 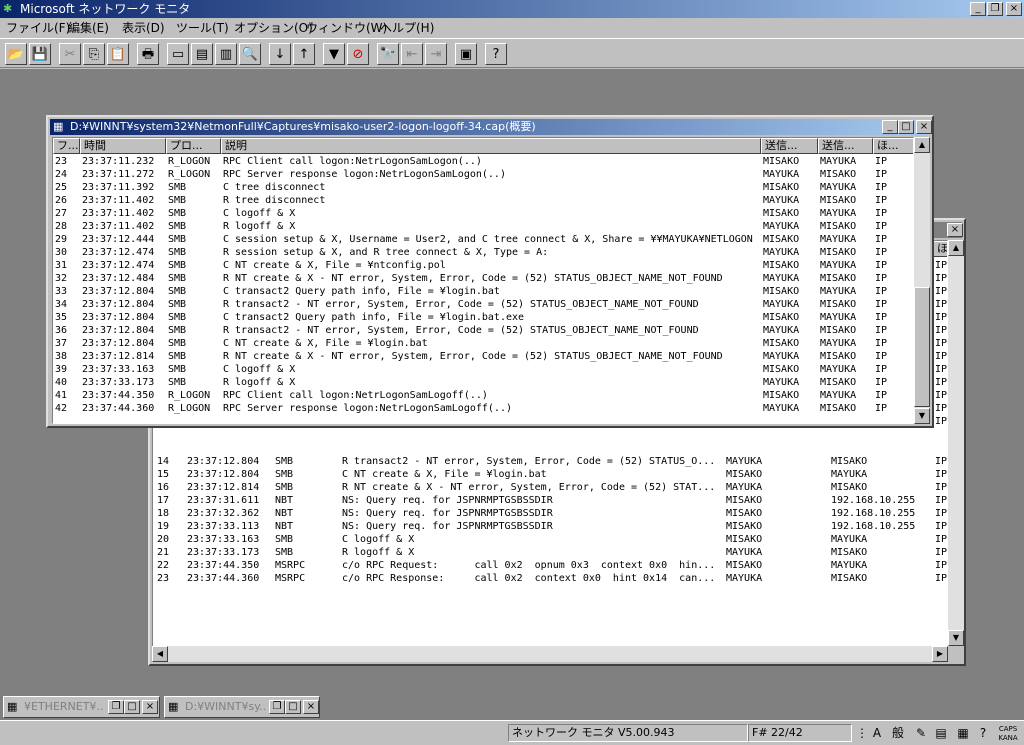 What do you see at coordinates (436, 54) in the screenshot?
I see `find-next-icon: ⇥` at bounding box center [436, 54].